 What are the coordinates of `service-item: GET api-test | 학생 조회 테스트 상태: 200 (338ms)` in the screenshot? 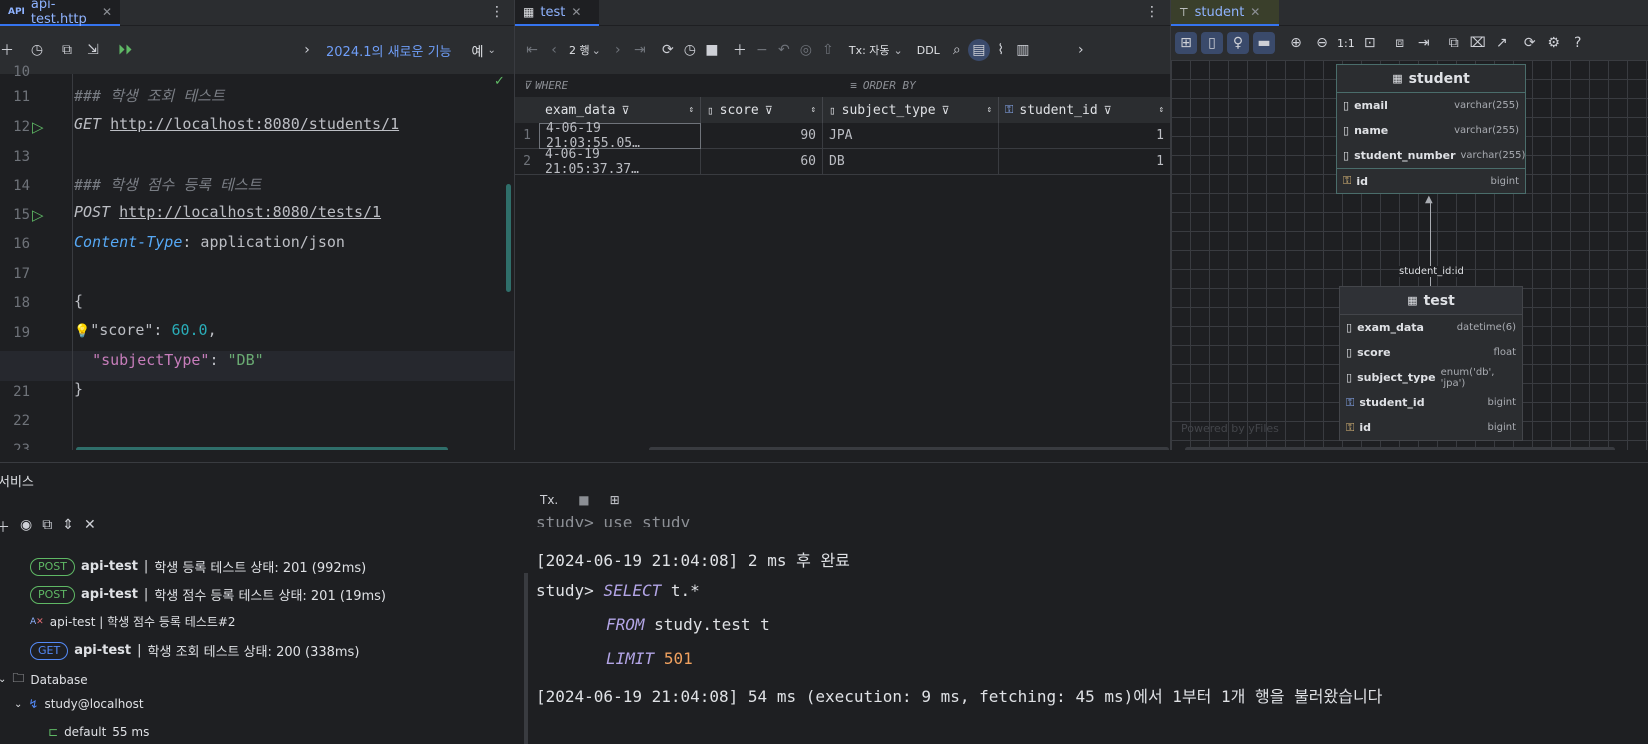 It's located at (194, 650).